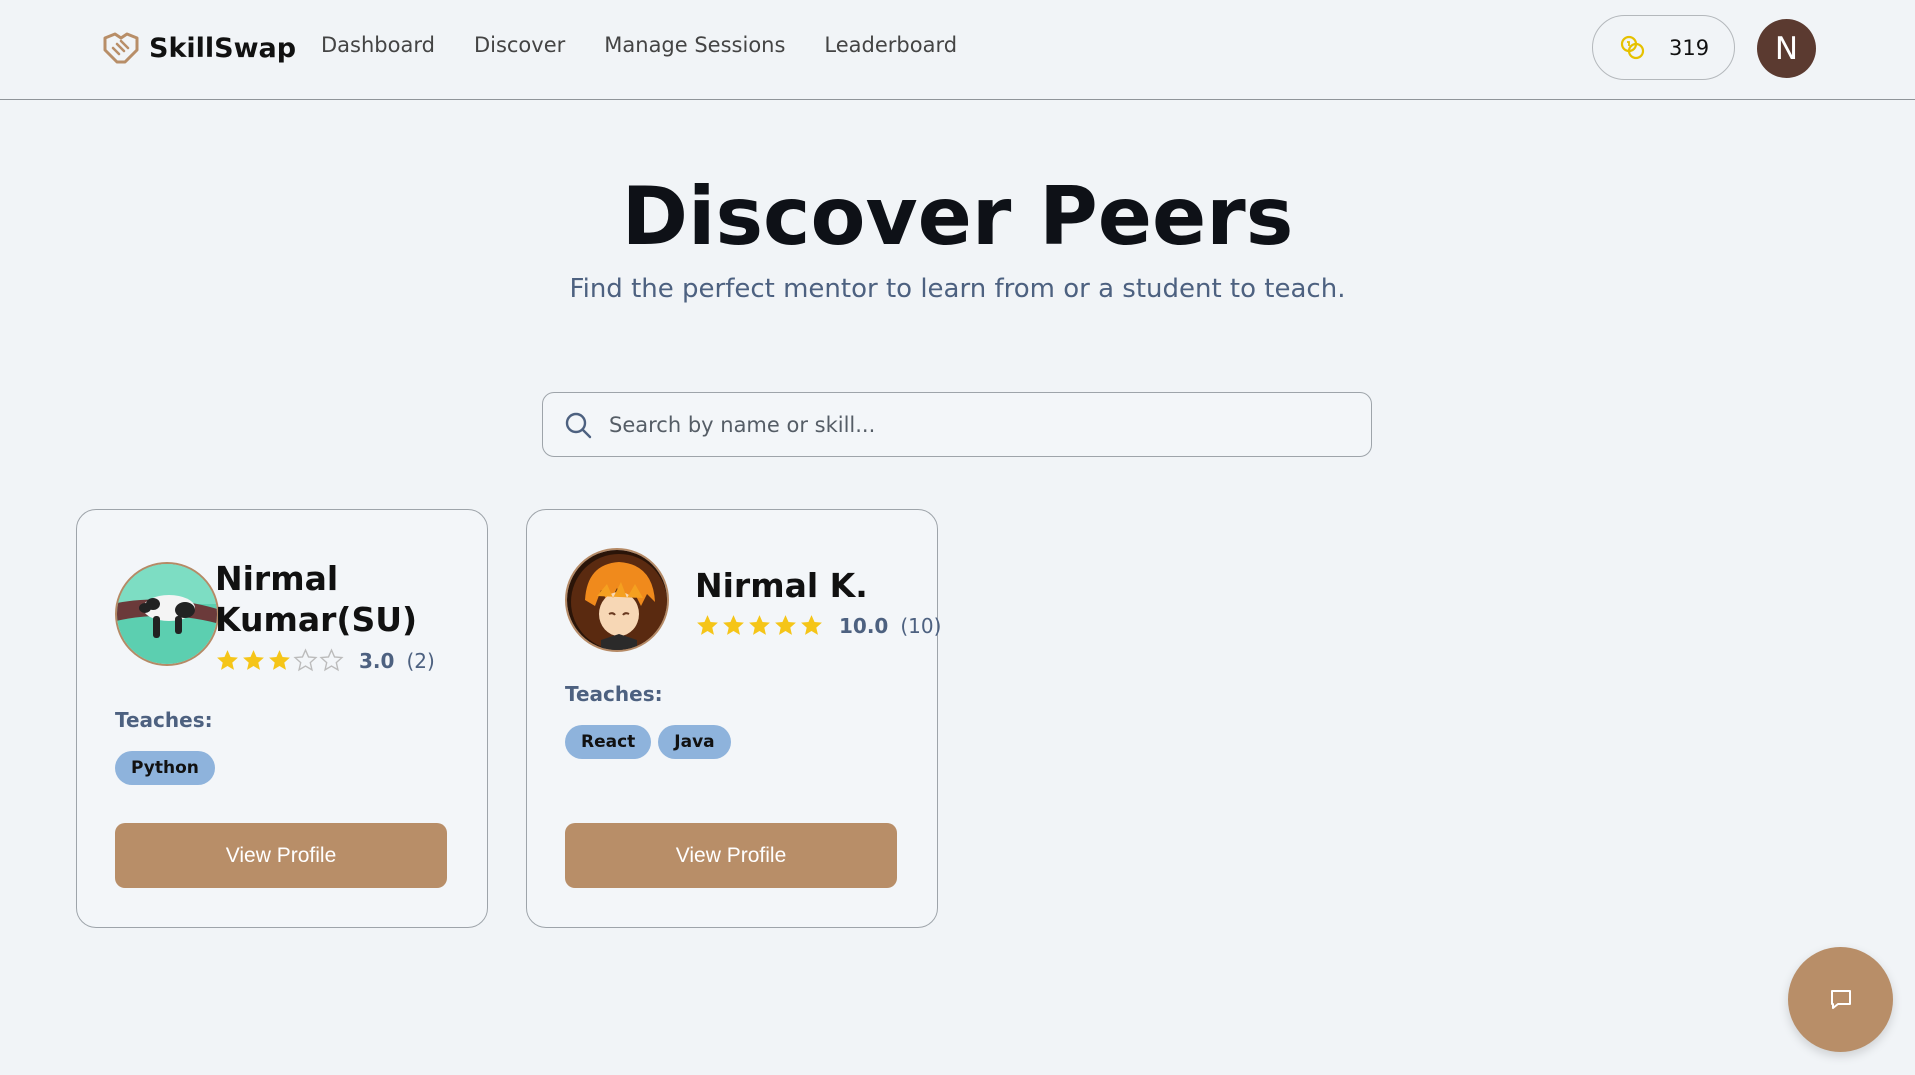  I want to click on rating: 10.0 (10), so click(818, 625).